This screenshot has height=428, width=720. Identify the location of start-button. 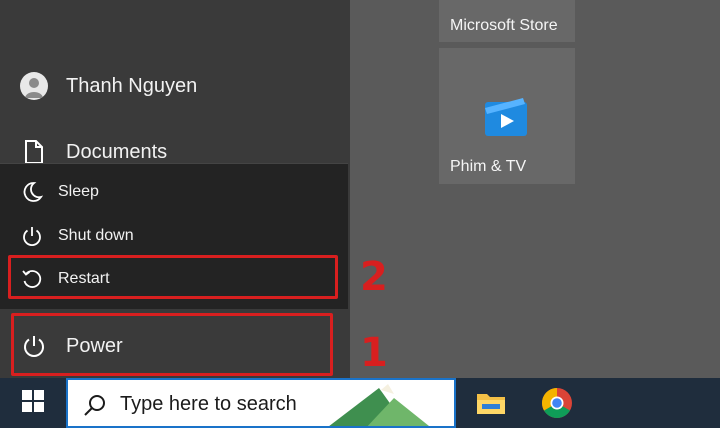
(33, 403).